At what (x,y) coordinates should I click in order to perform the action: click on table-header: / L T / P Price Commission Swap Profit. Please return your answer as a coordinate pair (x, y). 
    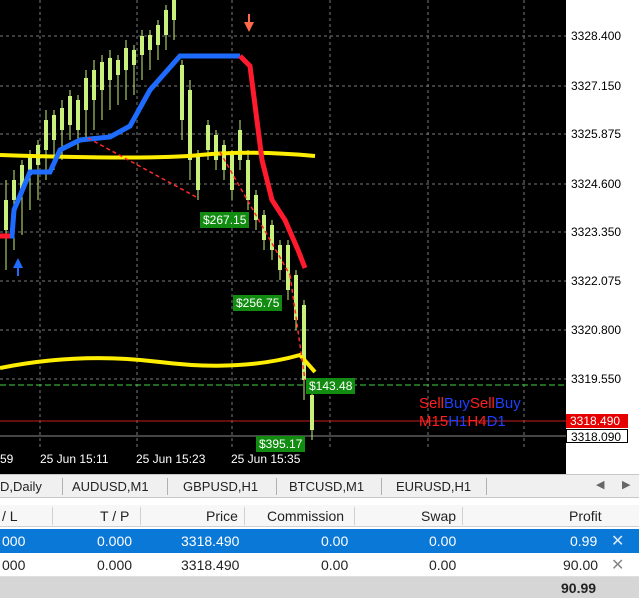
    Looking at the image, I should click on (319, 516).